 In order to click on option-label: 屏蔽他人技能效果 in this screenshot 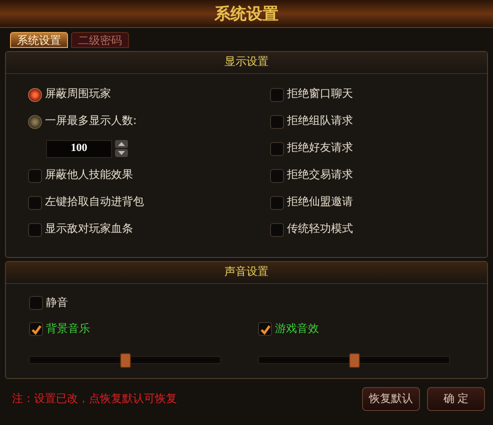, I will do `click(89, 175)`.